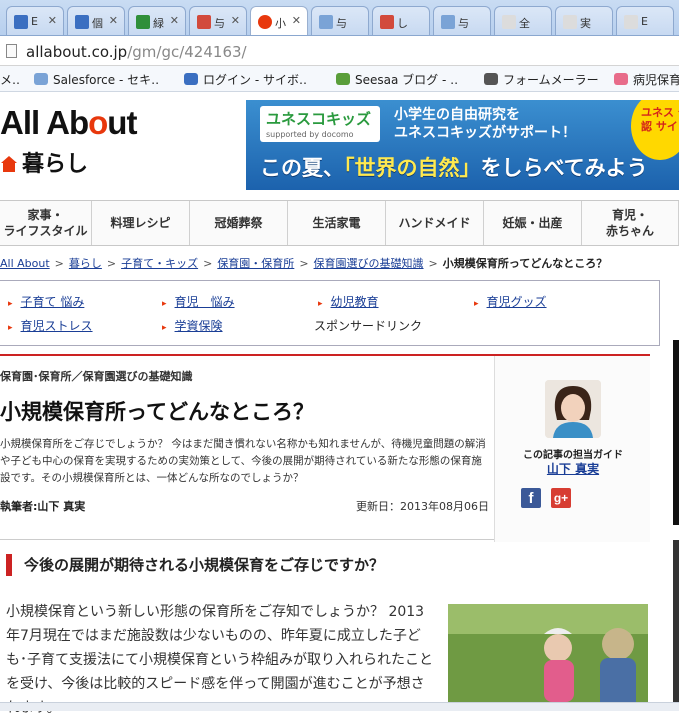 The width and height of the screenshot is (679, 720). What do you see at coordinates (77, 52) in the screenshot?
I see `url-host: allabout.co.jp` at bounding box center [77, 52].